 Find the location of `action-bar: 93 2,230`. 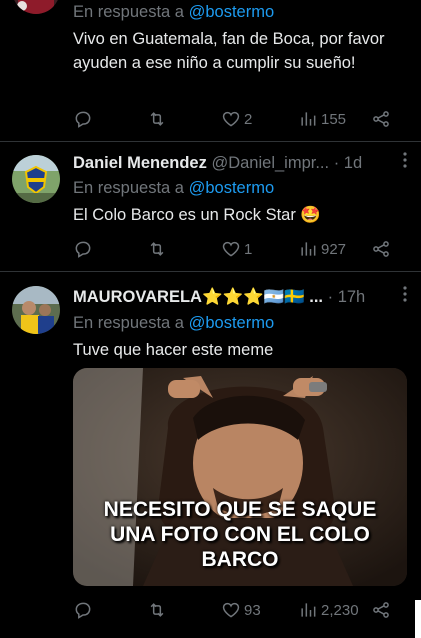

action-bar: 93 2,230 is located at coordinates (233, 610).